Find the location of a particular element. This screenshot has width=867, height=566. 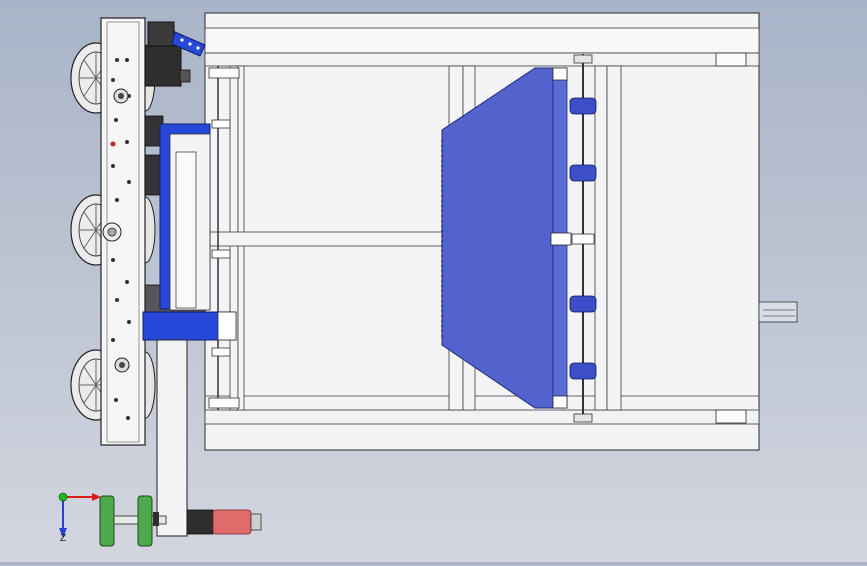

blue-plate is located at coordinates (506, 238).